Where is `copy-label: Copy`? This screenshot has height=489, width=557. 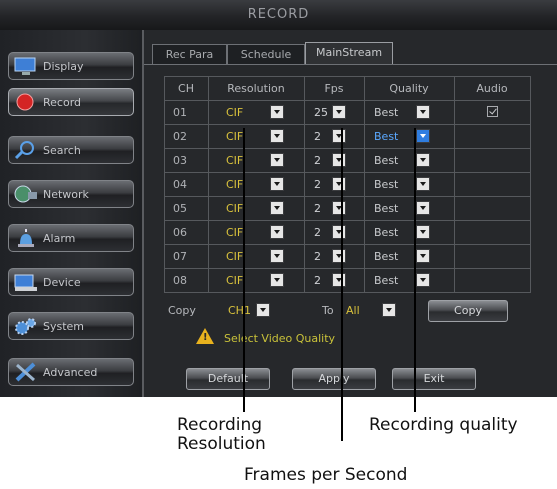 copy-label: Copy is located at coordinates (182, 310).